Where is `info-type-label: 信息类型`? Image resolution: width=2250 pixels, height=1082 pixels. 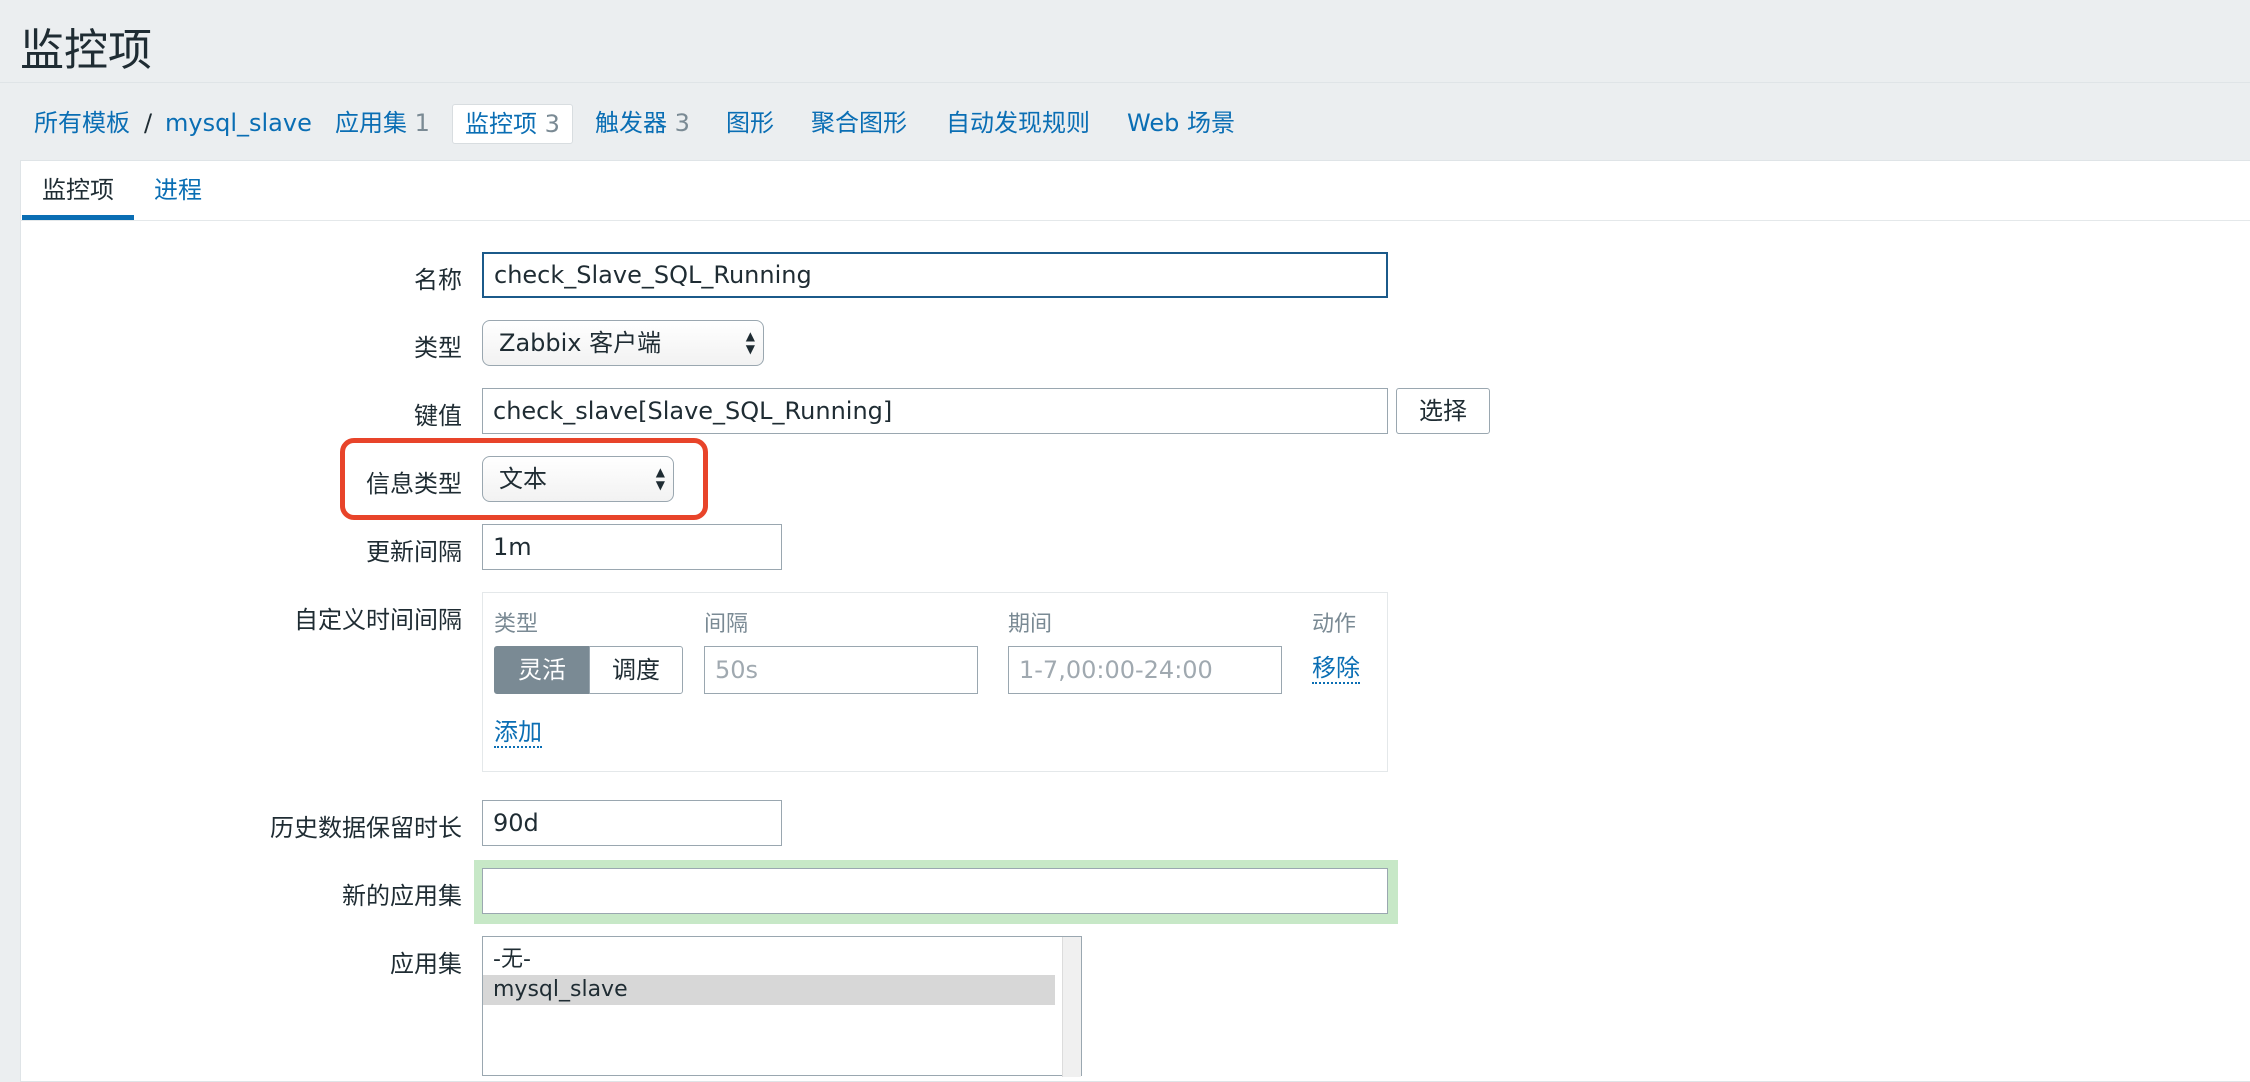 info-type-label: 信息类型 is located at coordinates (414, 484).